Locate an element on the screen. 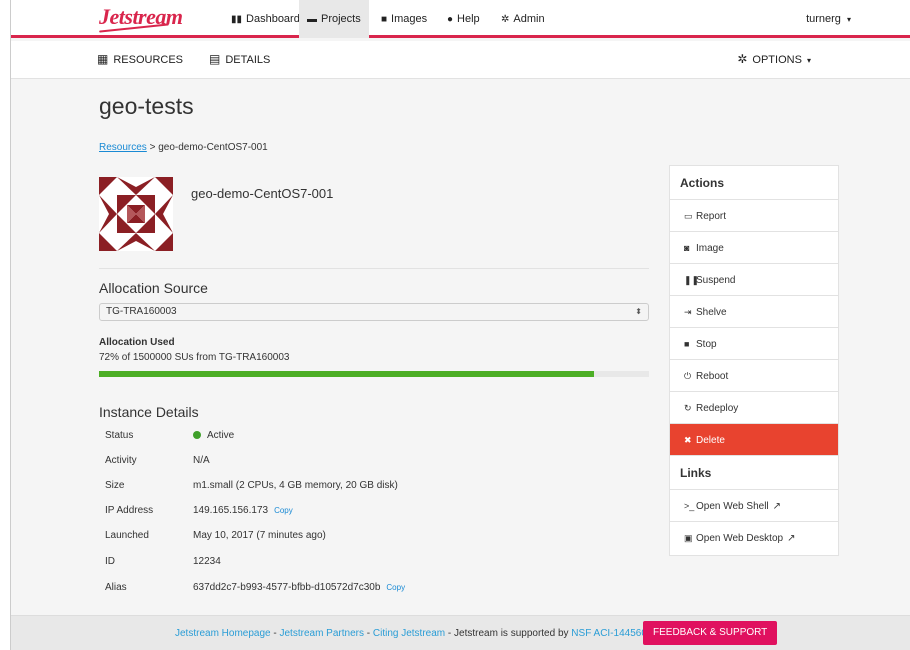  allocation-used-heading: Allocation Used is located at coordinates (137, 342).